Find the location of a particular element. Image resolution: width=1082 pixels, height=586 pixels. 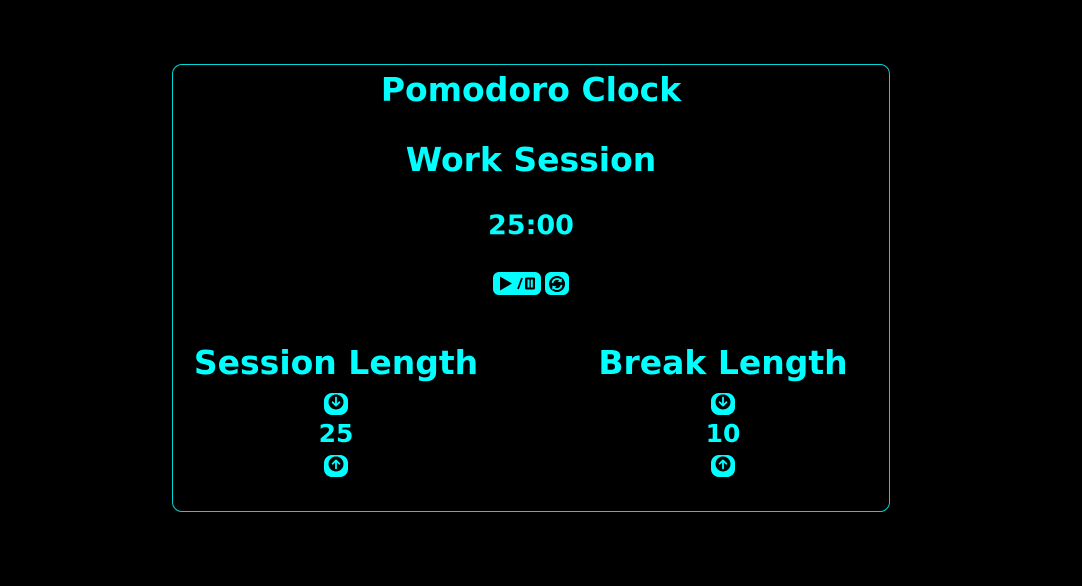

break-length-control: Break Length 10 is located at coordinates (723, 410).